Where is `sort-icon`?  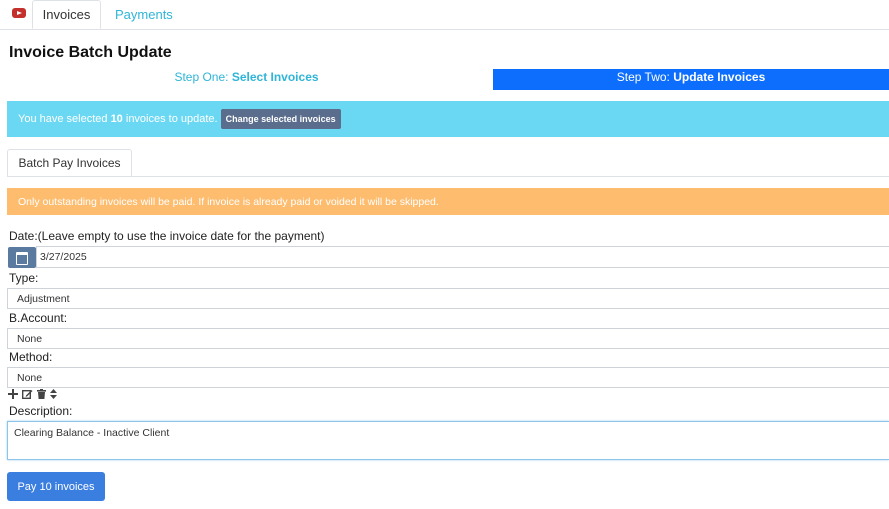 sort-icon is located at coordinates (53, 394).